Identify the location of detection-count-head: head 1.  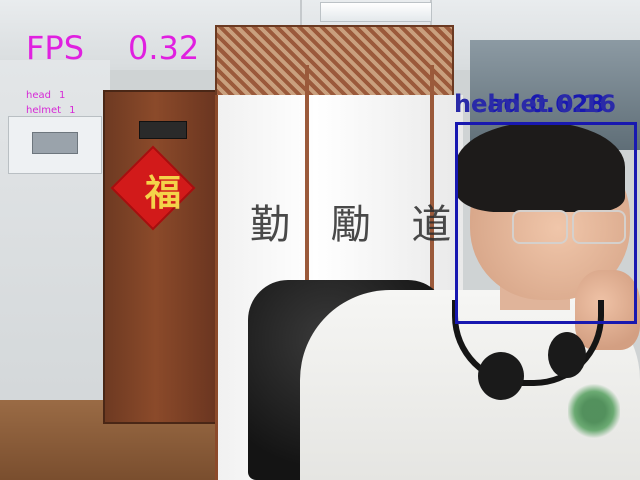
(45, 96).